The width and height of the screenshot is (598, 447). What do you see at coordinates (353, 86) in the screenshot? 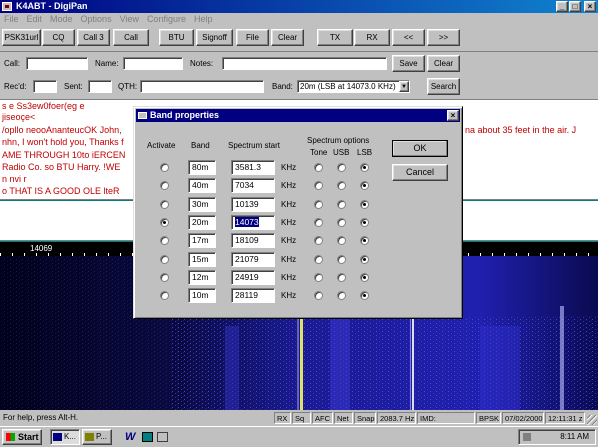
I see `band-select: 20m (LSB at 14073.0 KHz) ▼` at bounding box center [353, 86].